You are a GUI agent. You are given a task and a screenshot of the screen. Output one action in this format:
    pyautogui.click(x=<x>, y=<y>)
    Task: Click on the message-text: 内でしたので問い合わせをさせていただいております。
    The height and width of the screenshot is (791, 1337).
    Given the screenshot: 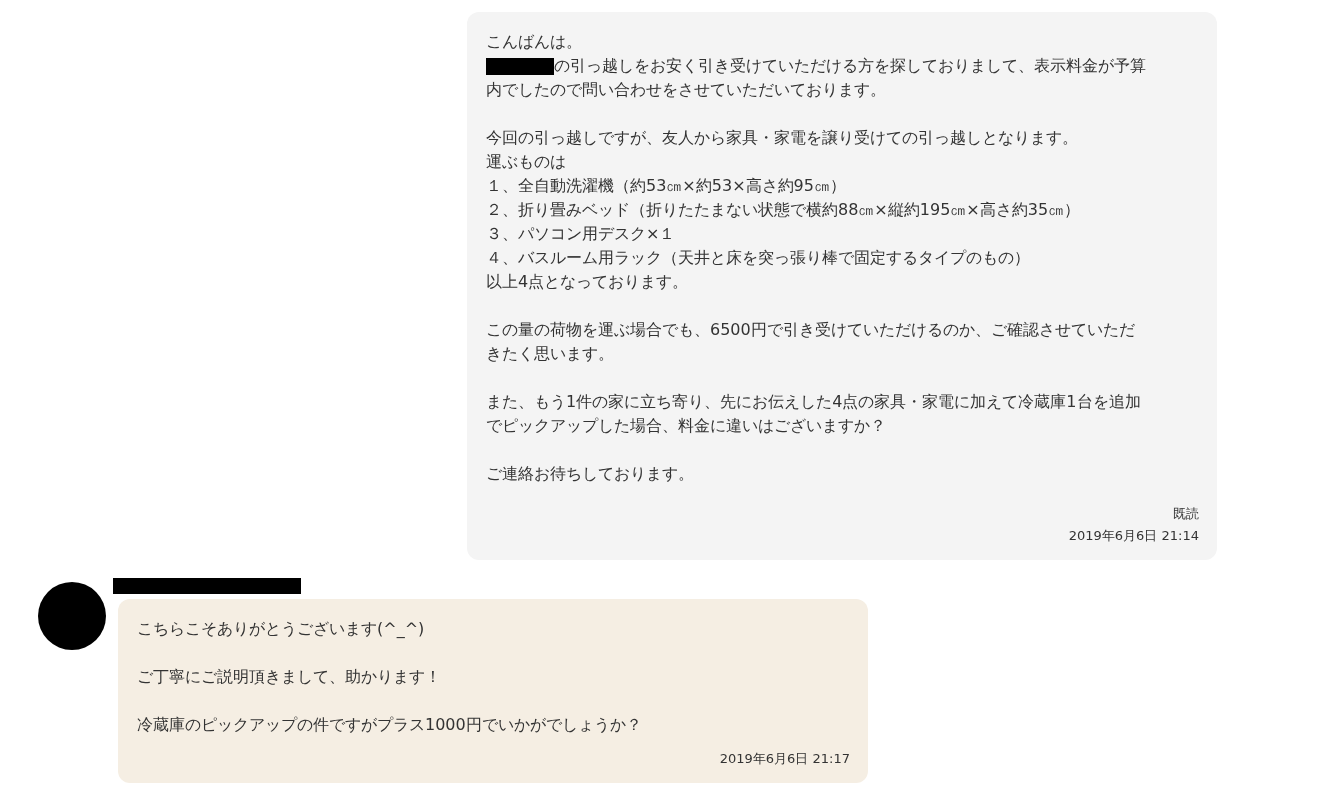 What is the action you would take?
    pyautogui.click(x=686, y=90)
    